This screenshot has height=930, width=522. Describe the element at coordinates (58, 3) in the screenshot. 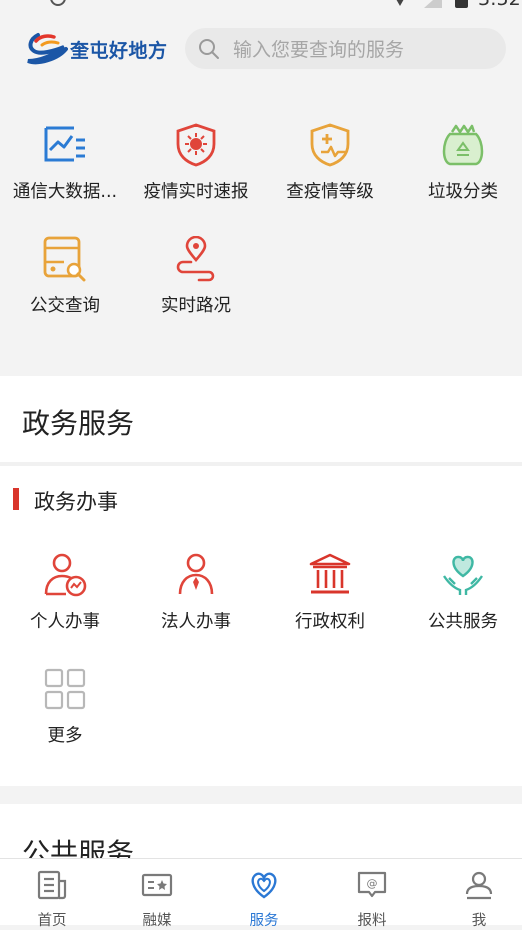

I see `camera-notification-icon` at that location.